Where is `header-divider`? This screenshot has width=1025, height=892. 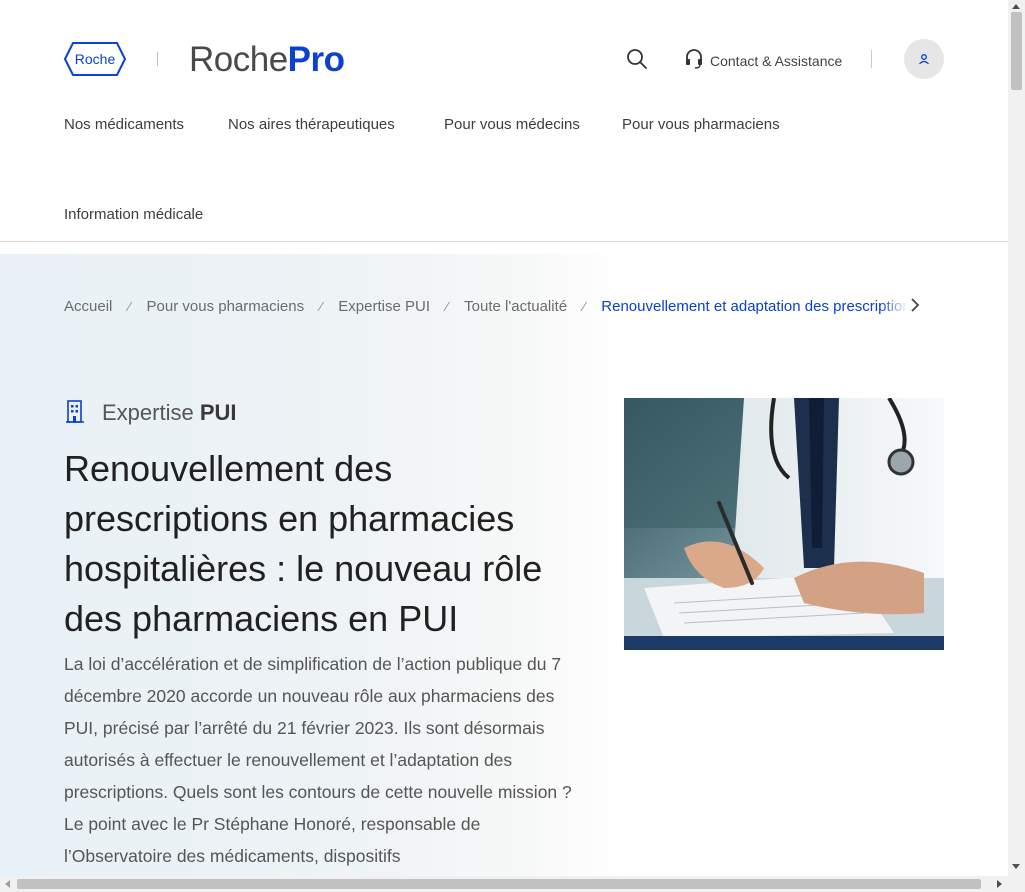 header-divider is located at coordinates (871, 59).